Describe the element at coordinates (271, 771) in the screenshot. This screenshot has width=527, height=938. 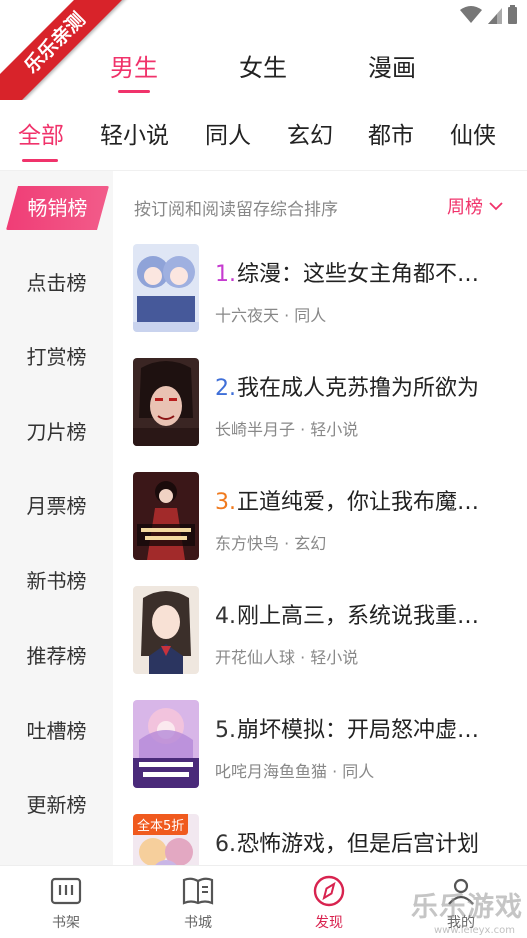
I see `book-author: 叱咤月海鱼鱼猫` at that location.